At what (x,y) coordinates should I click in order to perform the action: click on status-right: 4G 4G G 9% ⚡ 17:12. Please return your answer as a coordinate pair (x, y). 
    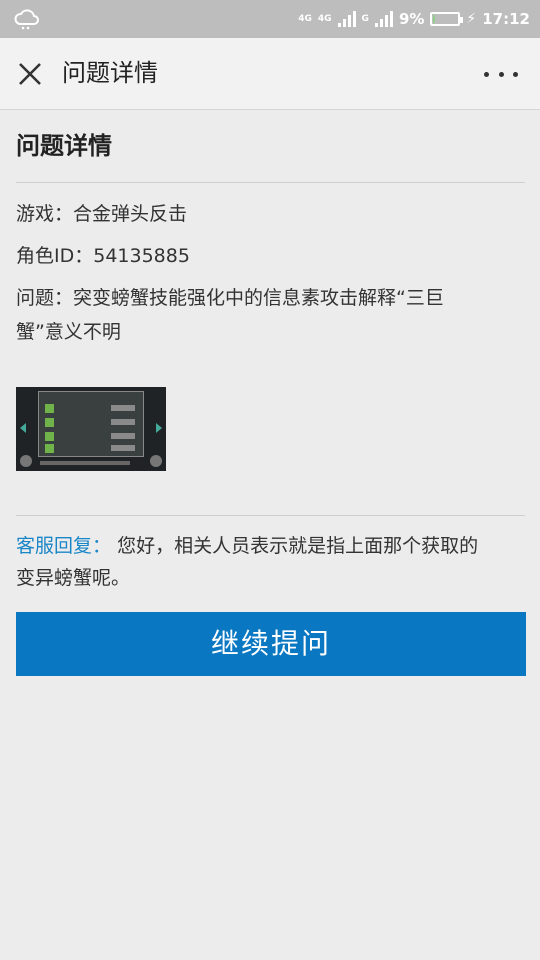
    Looking at the image, I should click on (414, 19).